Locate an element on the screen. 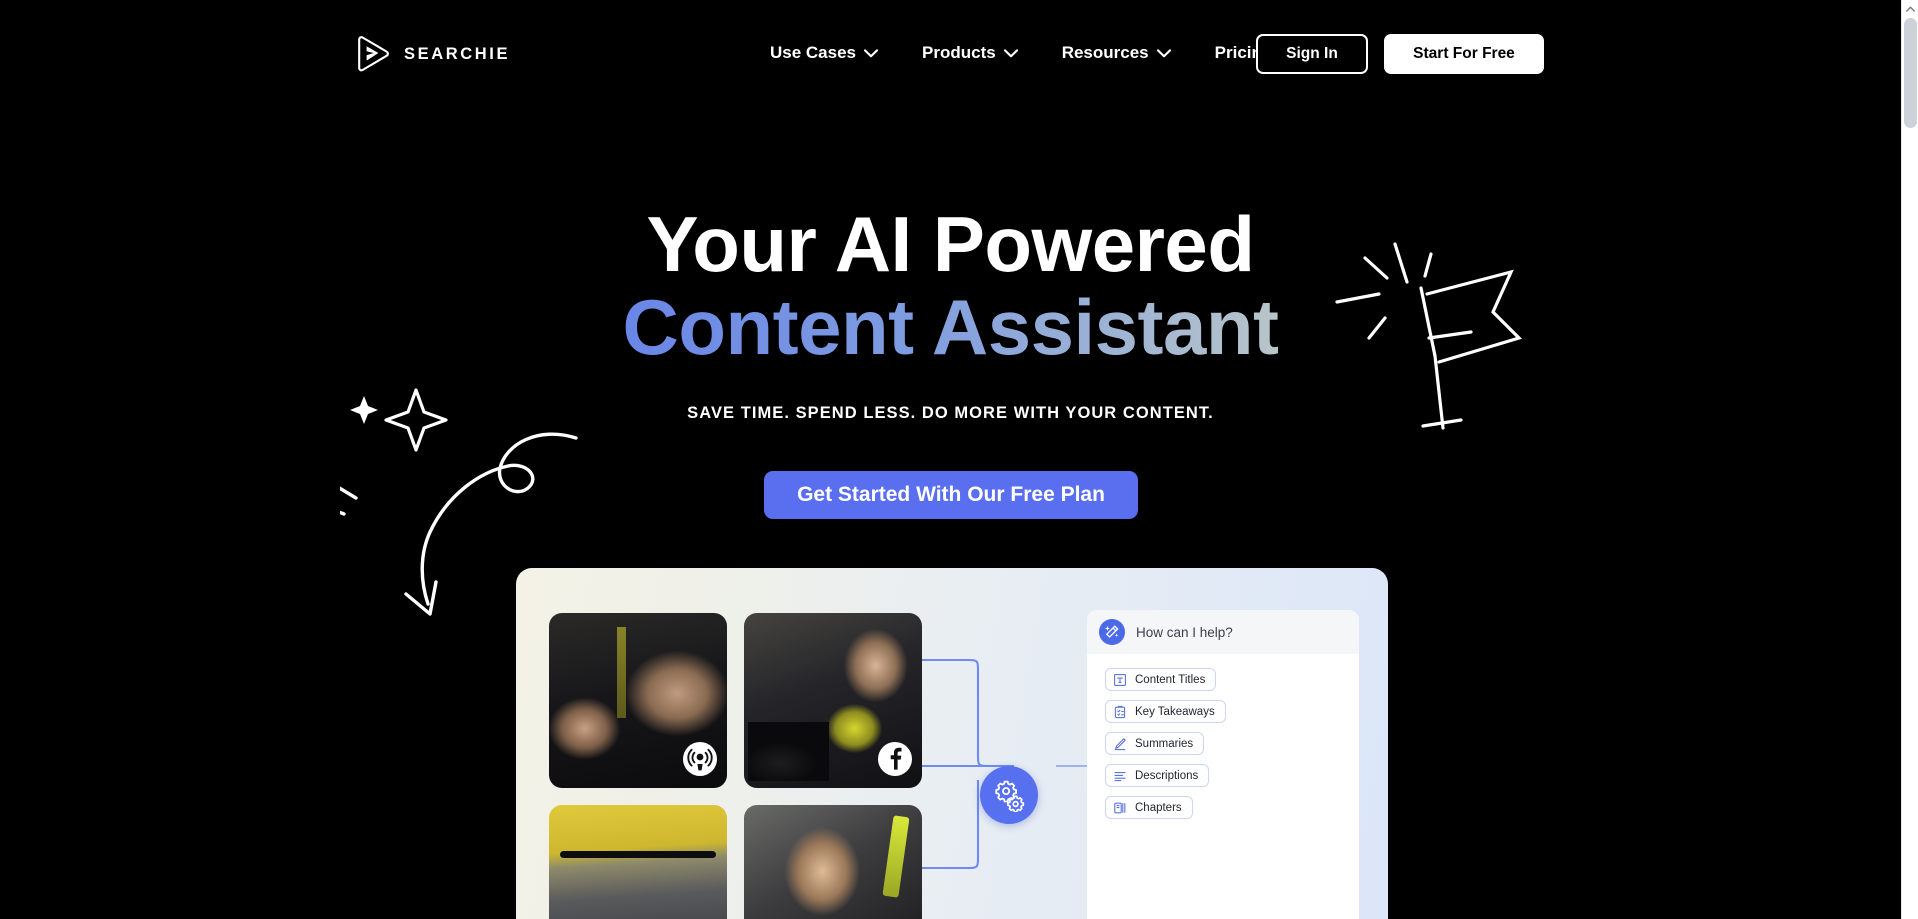 The width and height of the screenshot is (1918, 919). magic-wand-icon is located at coordinates (1112, 631).